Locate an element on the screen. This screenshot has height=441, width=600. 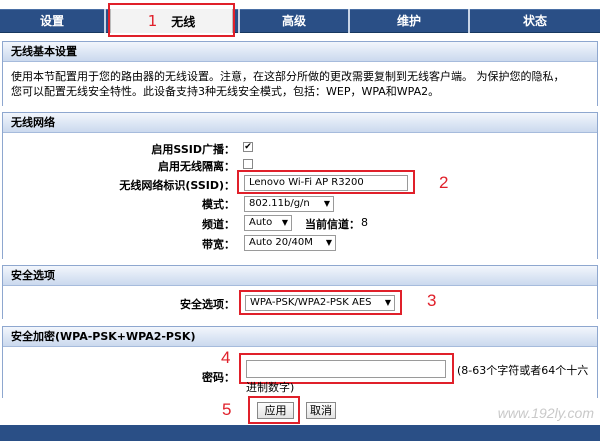
security-option-label: 安全选项： is located at coordinates (207, 304).